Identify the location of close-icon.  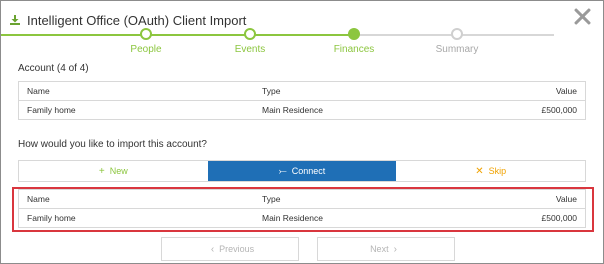
(582, 16).